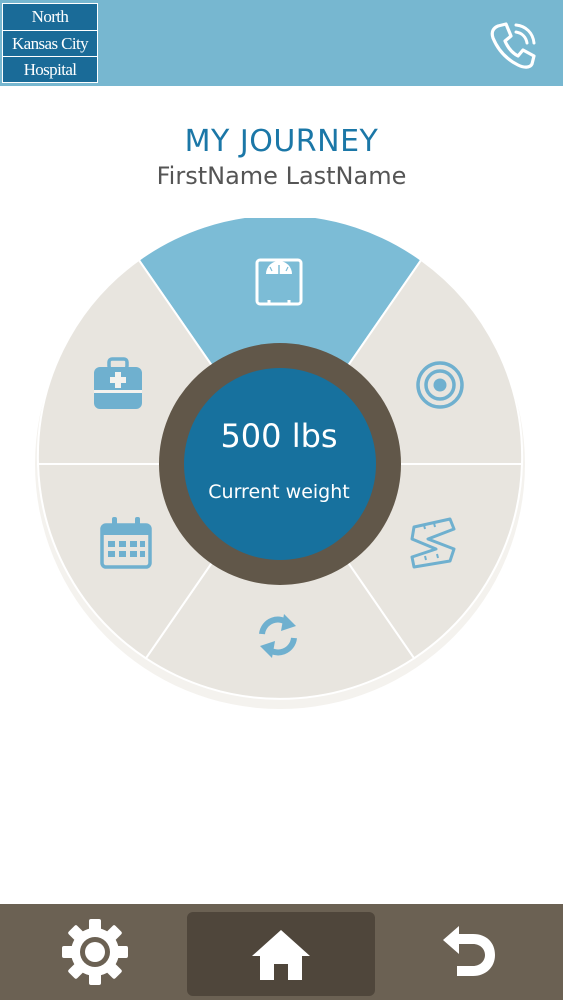 Image resolution: width=563 pixels, height=1000 pixels. Describe the element at coordinates (281, 141) in the screenshot. I see `page-title: MY JOURNEY` at that location.